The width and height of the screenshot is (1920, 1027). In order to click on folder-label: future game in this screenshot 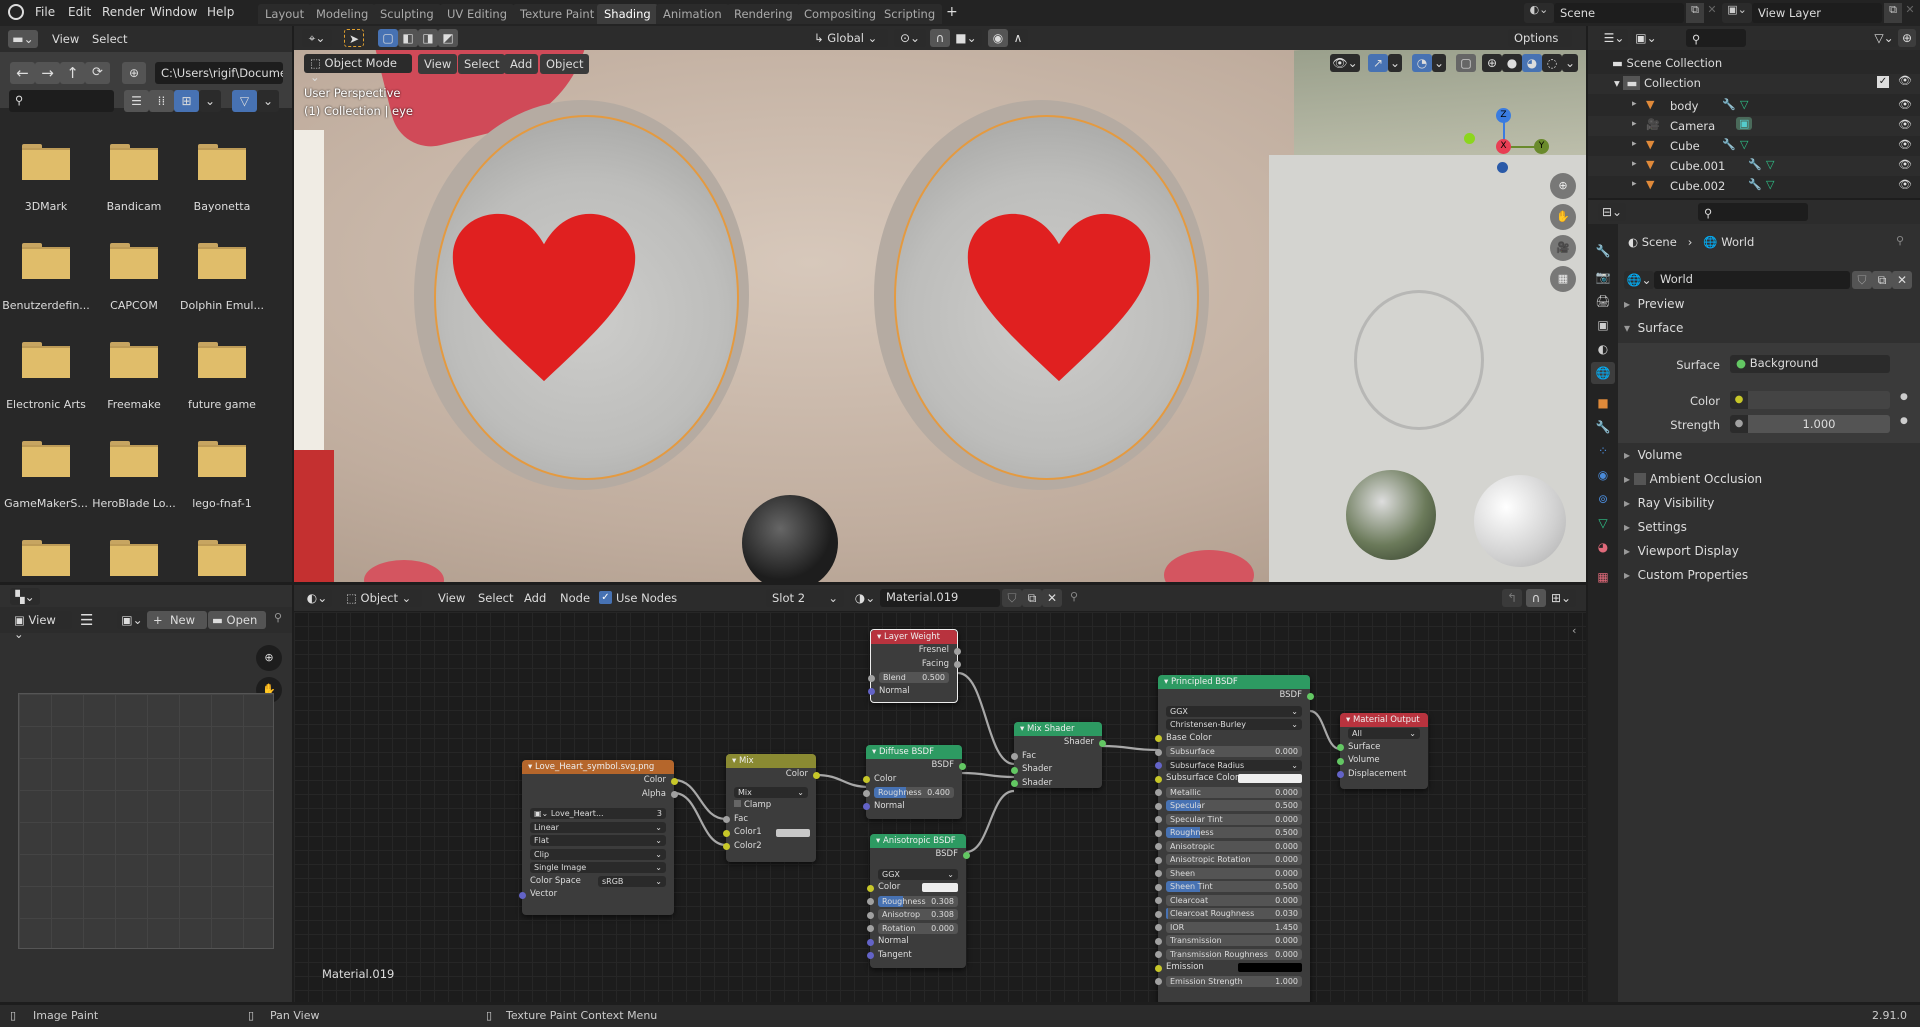, I will do `click(222, 404)`.